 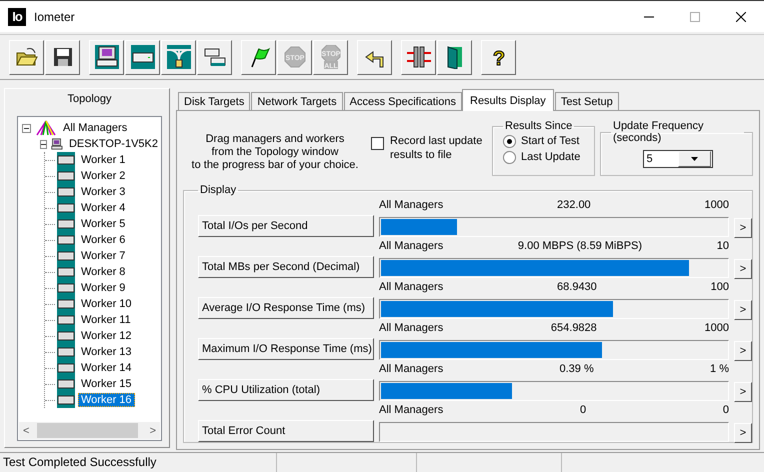 I want to click on network-icon, so click(x=178, y=57).